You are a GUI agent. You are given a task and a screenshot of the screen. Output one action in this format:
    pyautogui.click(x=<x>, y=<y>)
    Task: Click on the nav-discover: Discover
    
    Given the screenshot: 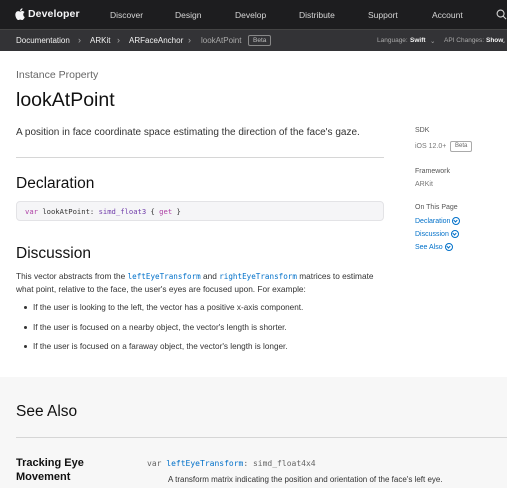 What is the action you would take?
    pyautogui.click(x=126, y=15)
    